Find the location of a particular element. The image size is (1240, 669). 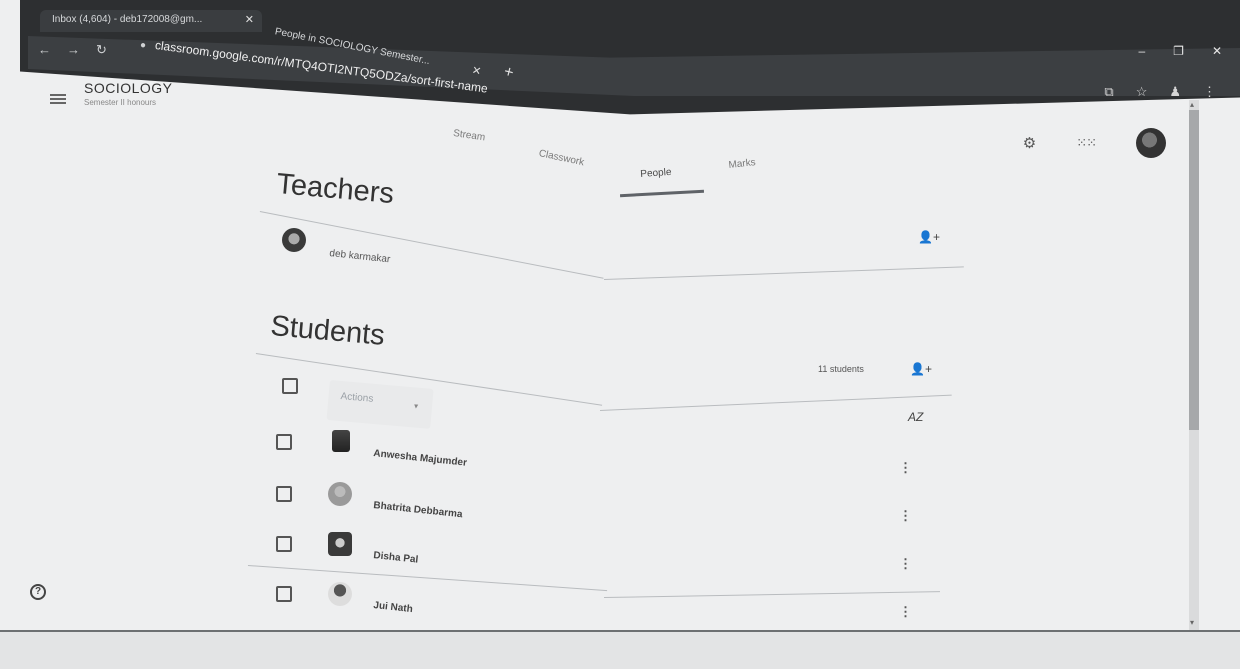

hamburger-menu-icon is located at coordinates (58, 99).